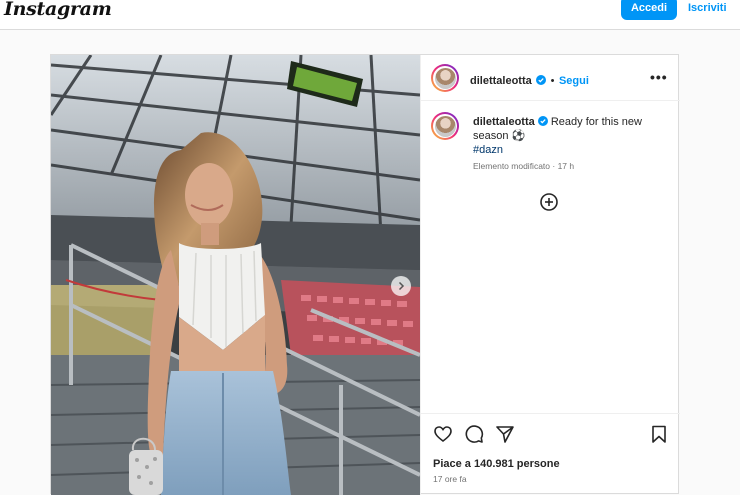 The image size is (740, 495). What do you see at coordinates (504, 122) in the screenshot?
I see `caption-username: dilettaleotta` at bounding box center [504, 122].